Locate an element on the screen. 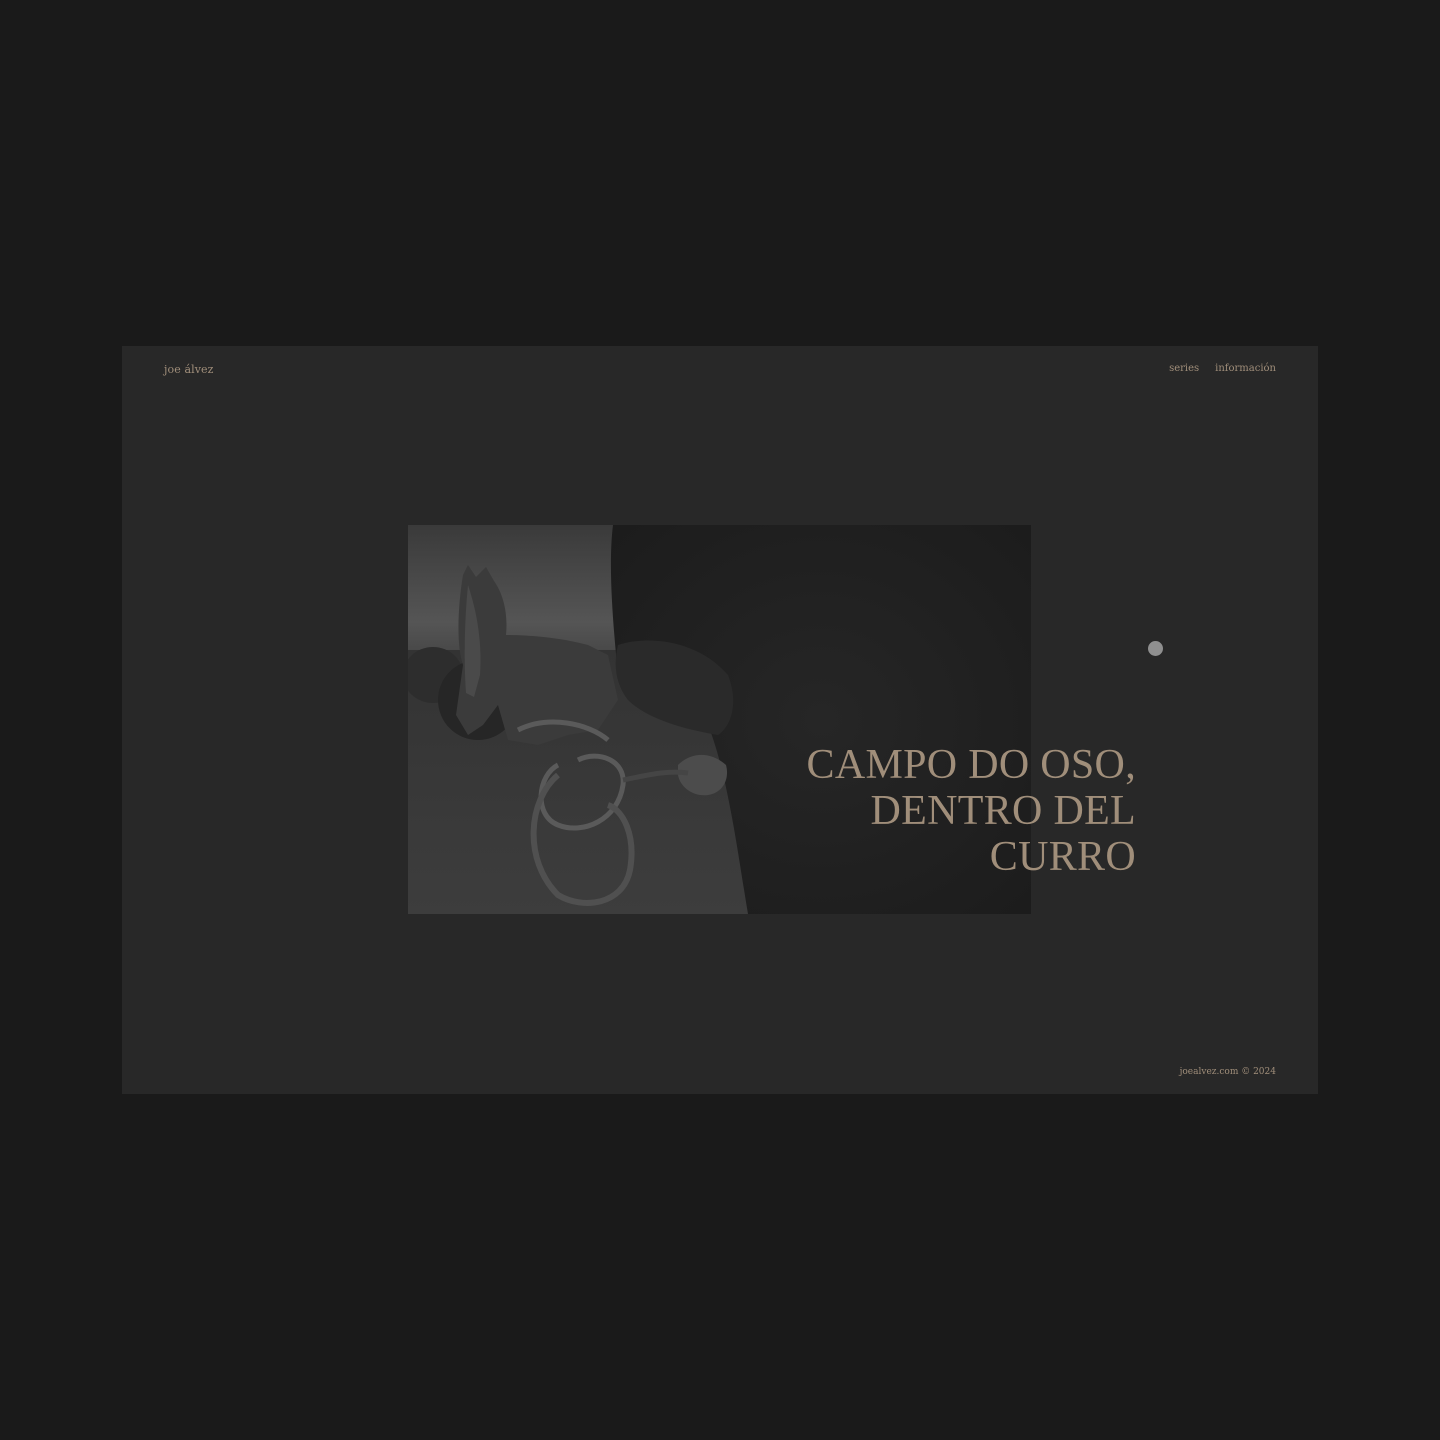  series-title-line-1: CAMPO DO OSO, is located at coordinates (971, 765).